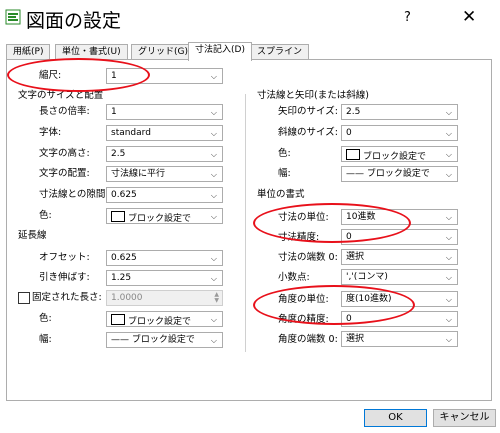 This screenshot has height=433, width=500. I want to click on extend-select: 1.25 ⌵, so click(164, 278).